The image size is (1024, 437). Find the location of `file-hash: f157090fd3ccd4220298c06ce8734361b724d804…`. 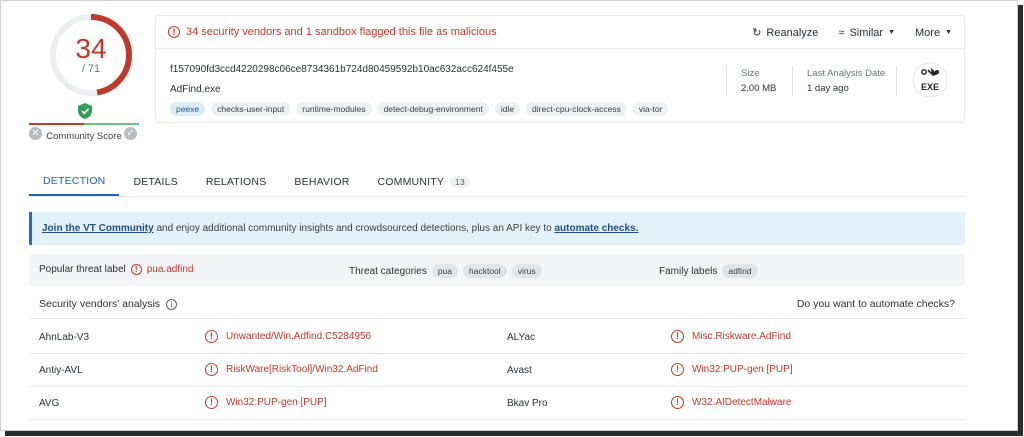

file-hash: f157090fd3ccd4220298c06ce8734361b724d804… is located at coordinates (342, 69).